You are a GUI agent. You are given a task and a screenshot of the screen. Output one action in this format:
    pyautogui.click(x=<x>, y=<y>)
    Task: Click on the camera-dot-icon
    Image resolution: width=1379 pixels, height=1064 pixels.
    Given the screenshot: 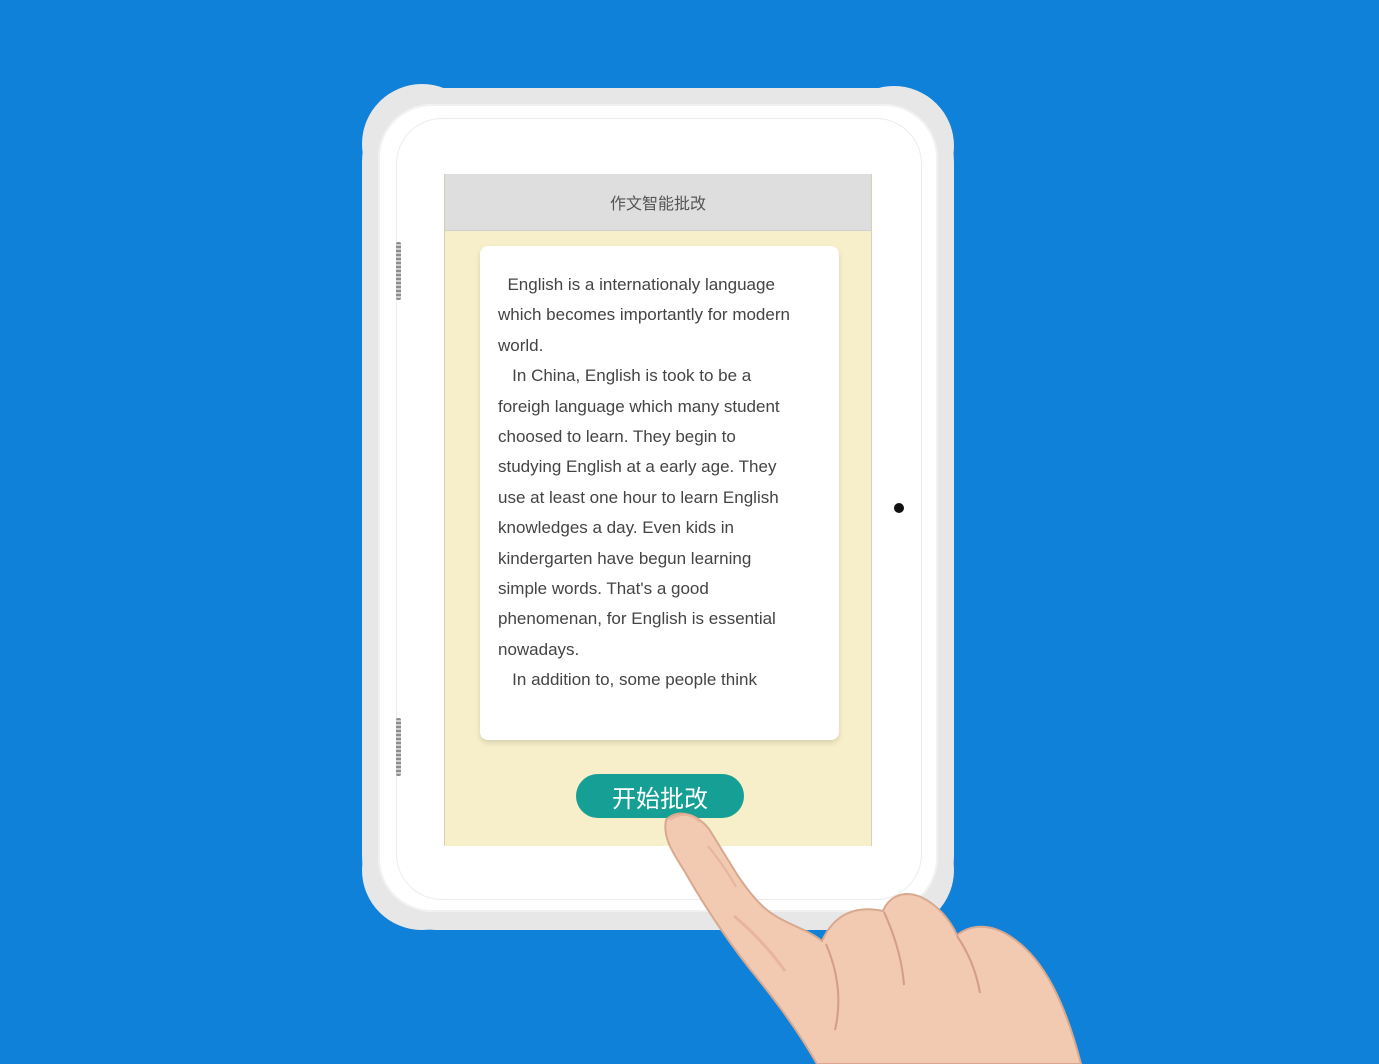 What is the action you would take?
    pyautogui.click(x=899, y=508)
    